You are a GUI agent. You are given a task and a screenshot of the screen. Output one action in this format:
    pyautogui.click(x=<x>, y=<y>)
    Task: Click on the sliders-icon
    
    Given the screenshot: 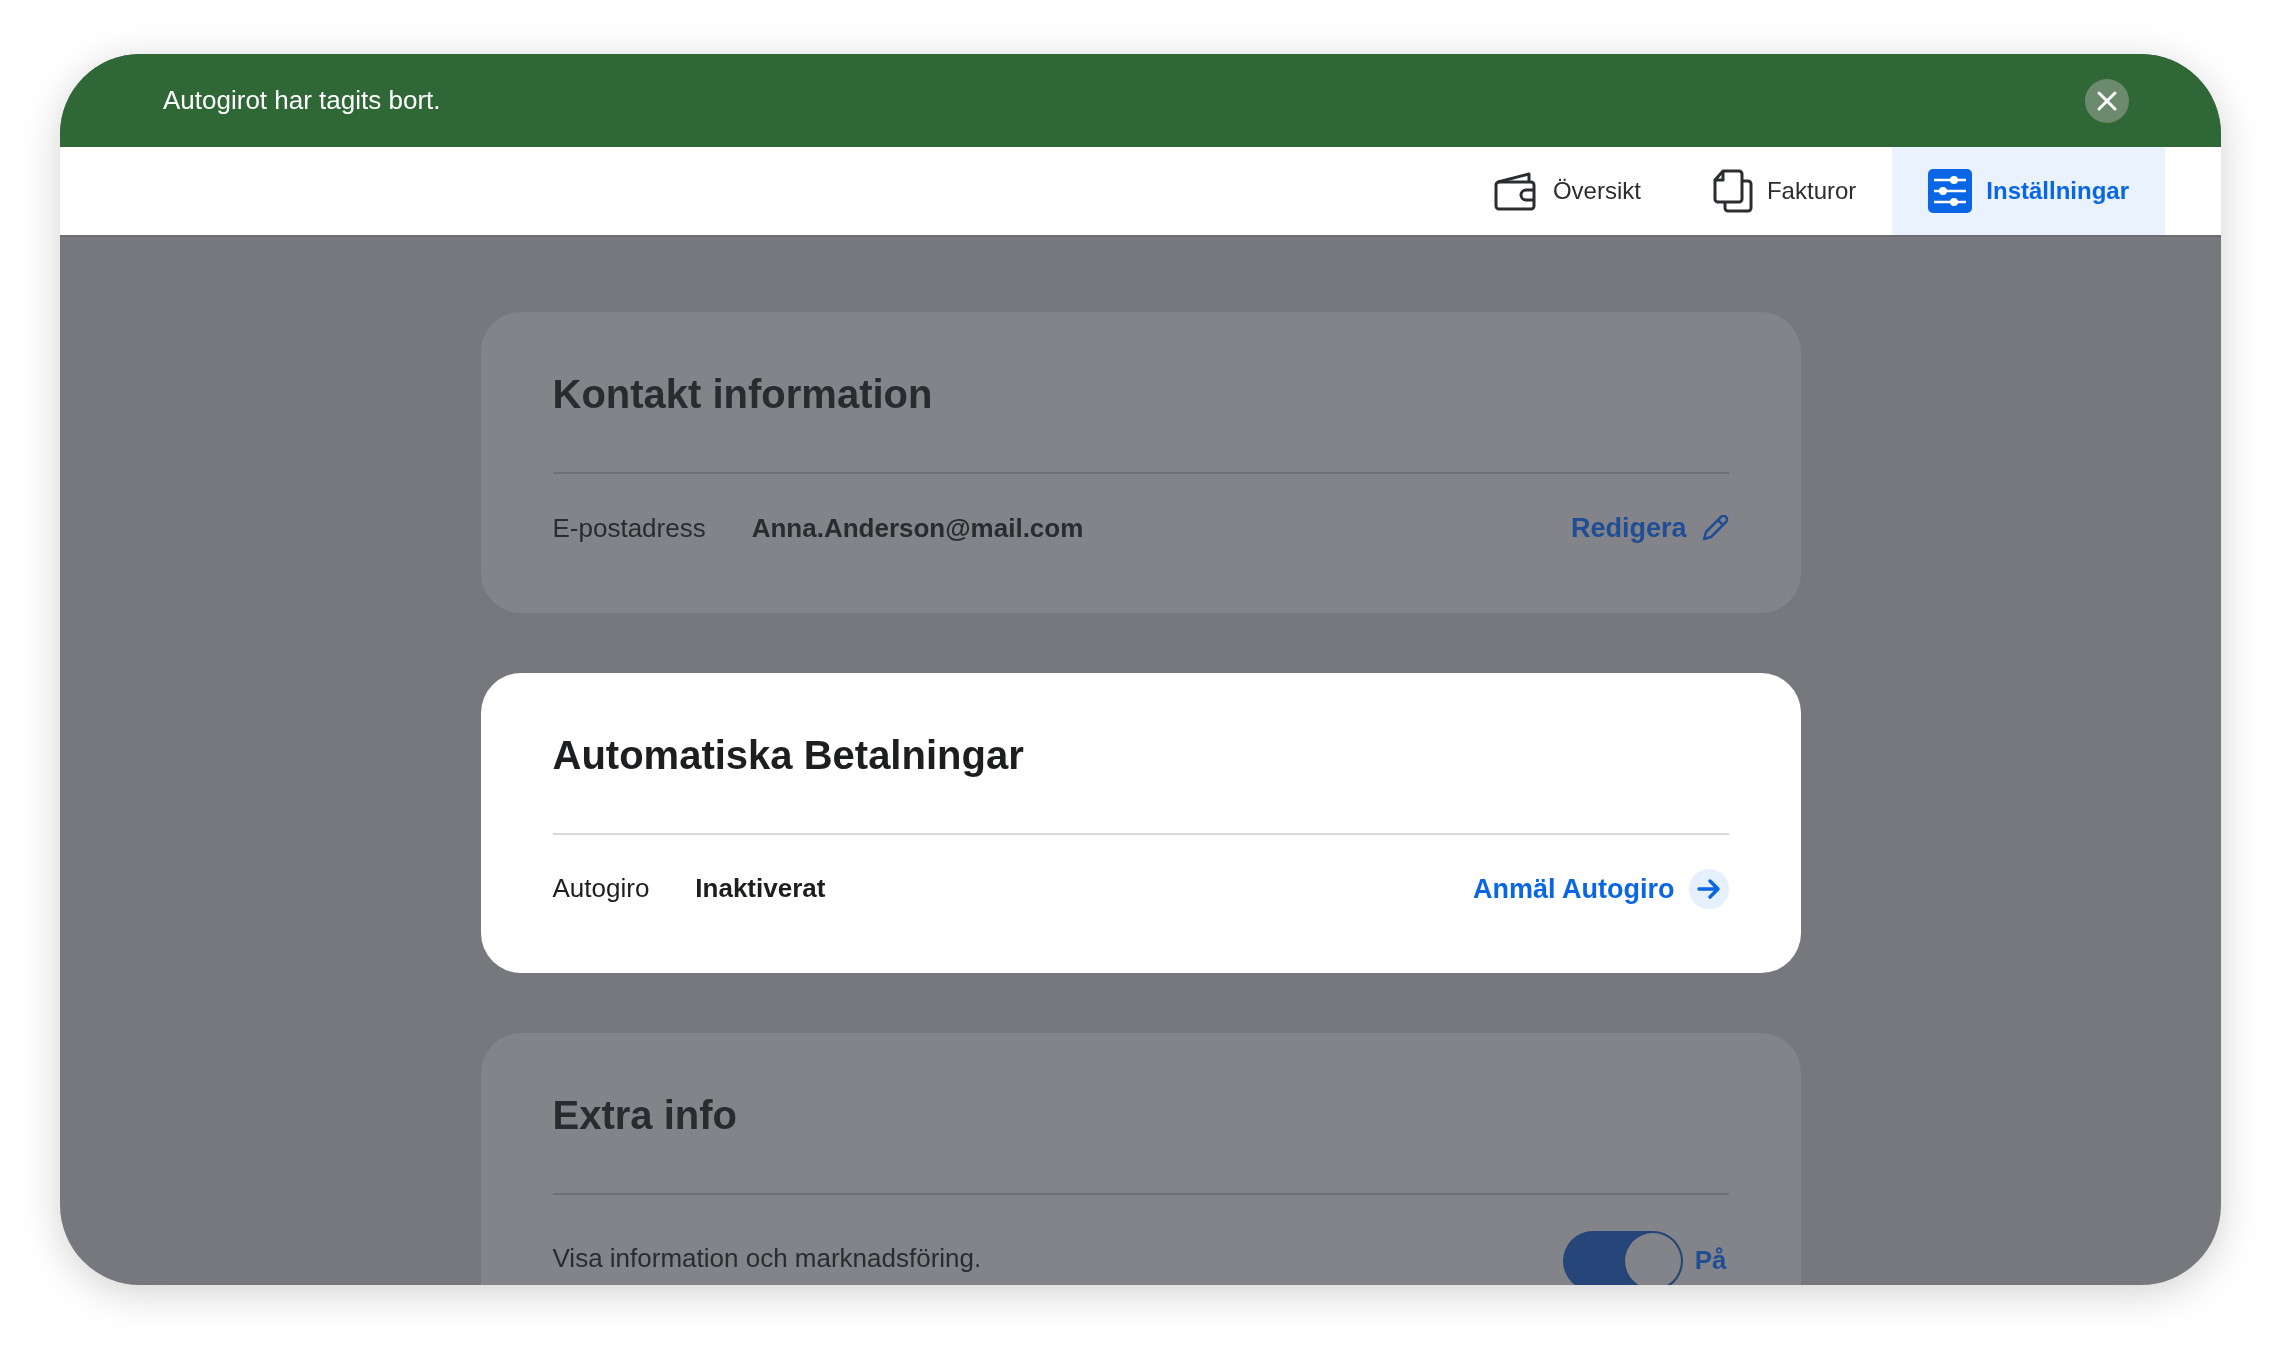 What is the action you would take?
    pyautogui.click(x=1950, y=191)
    